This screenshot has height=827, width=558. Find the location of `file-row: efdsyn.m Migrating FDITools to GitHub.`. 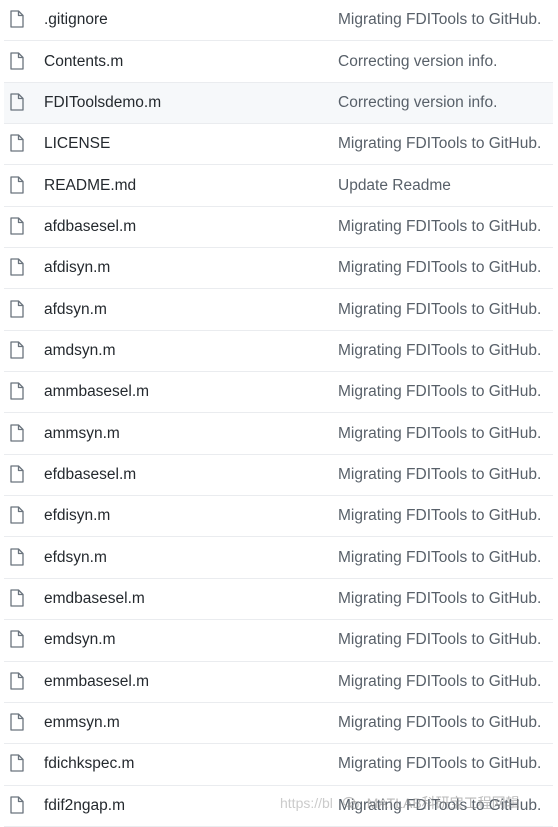

file-row: efdsyn.m Migrating FDITools to GitHub. is located at coordinates (278, 558).